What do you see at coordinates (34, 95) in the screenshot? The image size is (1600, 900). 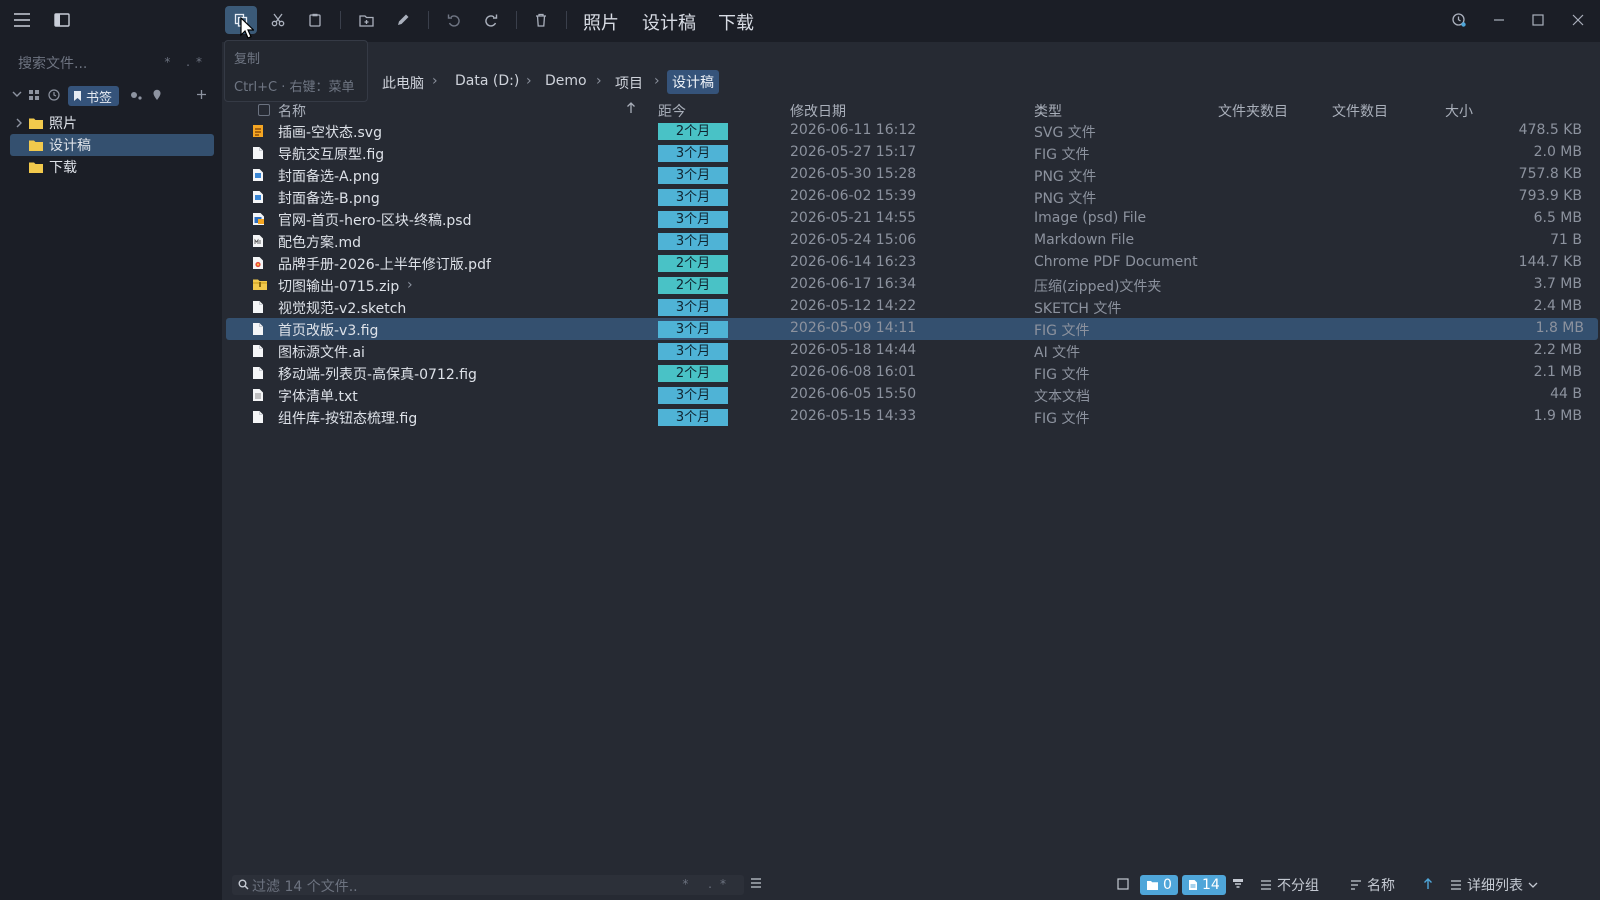 I see `grid-view-icon` at bounding box center [34, 95].